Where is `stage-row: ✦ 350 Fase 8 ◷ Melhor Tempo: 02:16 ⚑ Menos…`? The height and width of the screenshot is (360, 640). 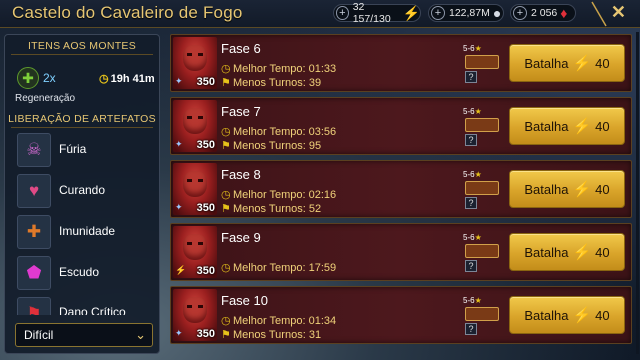 stage-row: ✦ 350 Fase 8 ◷ Melhor Tempo: 02:16 ⚑ Menos… is located at coordinates (401, 189).